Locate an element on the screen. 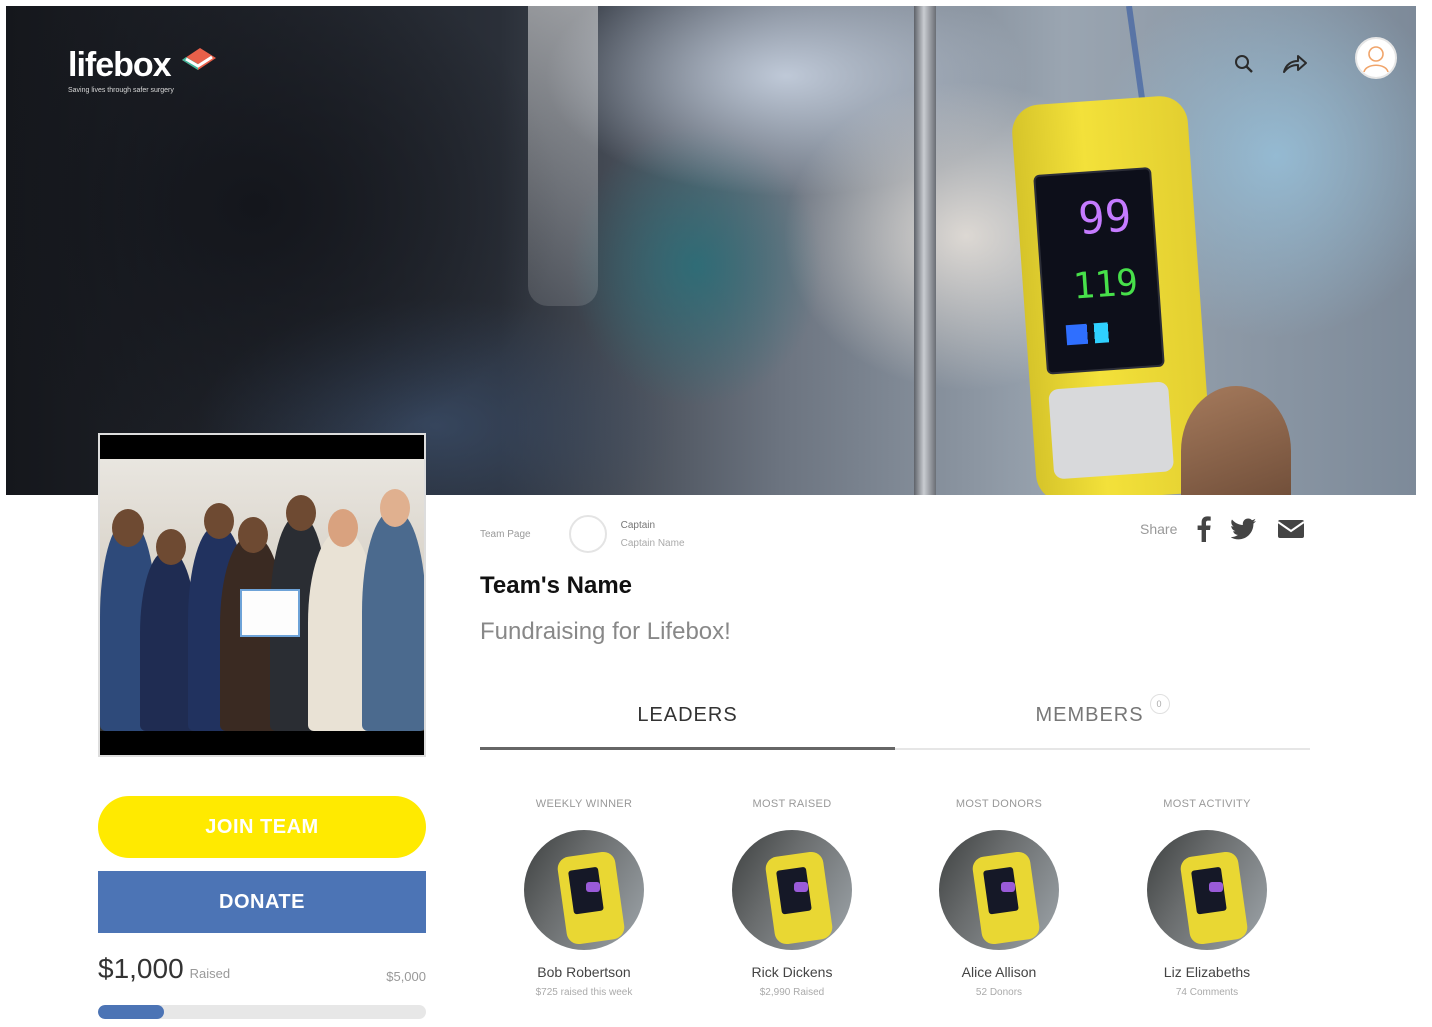 The image size is (1432, 1027). team-name: Team's Name is located at coordinates (556, 585).